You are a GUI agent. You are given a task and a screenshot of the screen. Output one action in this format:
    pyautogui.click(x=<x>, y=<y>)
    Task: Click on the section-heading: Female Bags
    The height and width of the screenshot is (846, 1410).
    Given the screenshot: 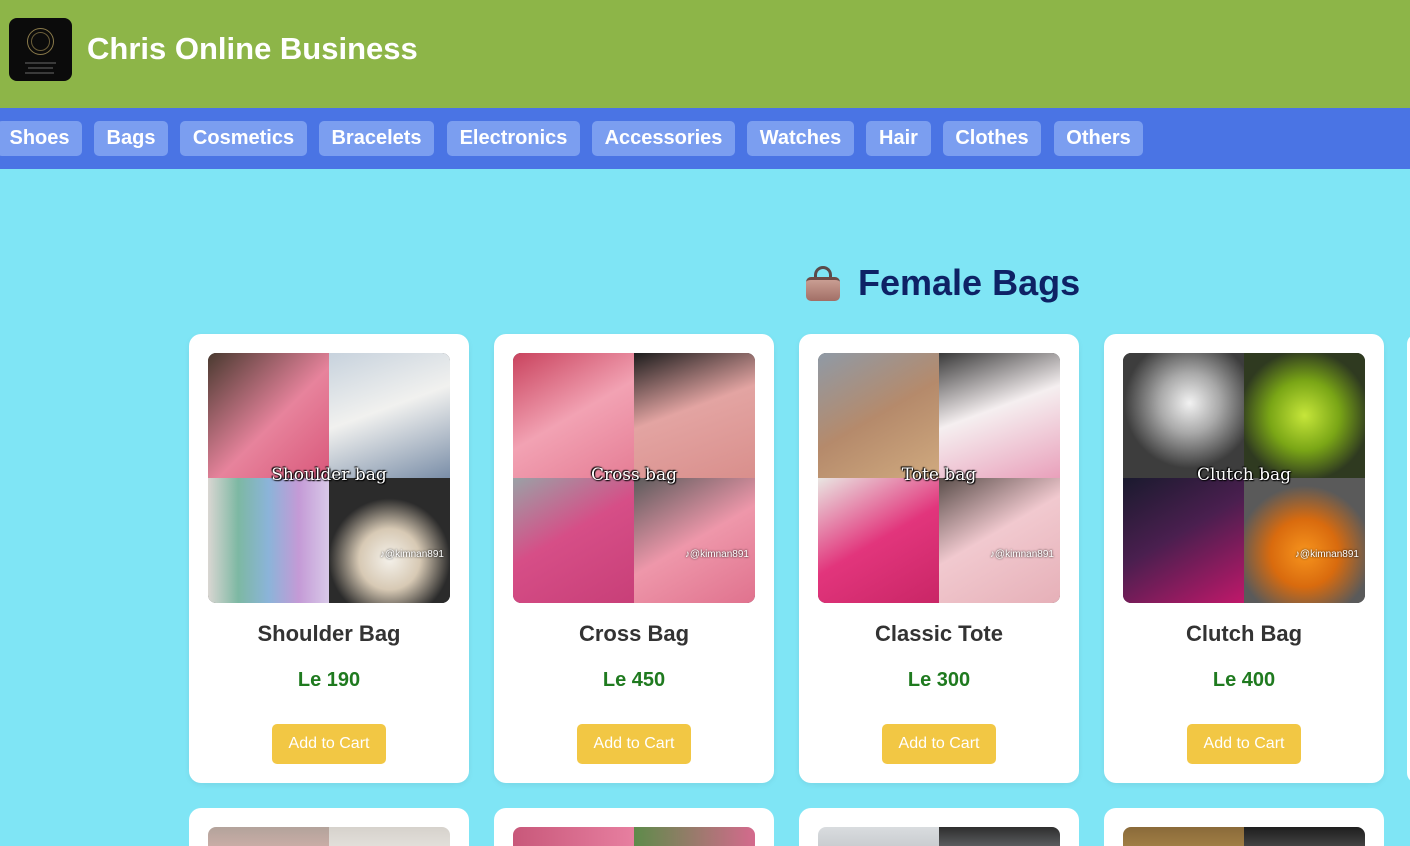 What is the action you would take?
    pyautogui.click(x=942, y=283)
    